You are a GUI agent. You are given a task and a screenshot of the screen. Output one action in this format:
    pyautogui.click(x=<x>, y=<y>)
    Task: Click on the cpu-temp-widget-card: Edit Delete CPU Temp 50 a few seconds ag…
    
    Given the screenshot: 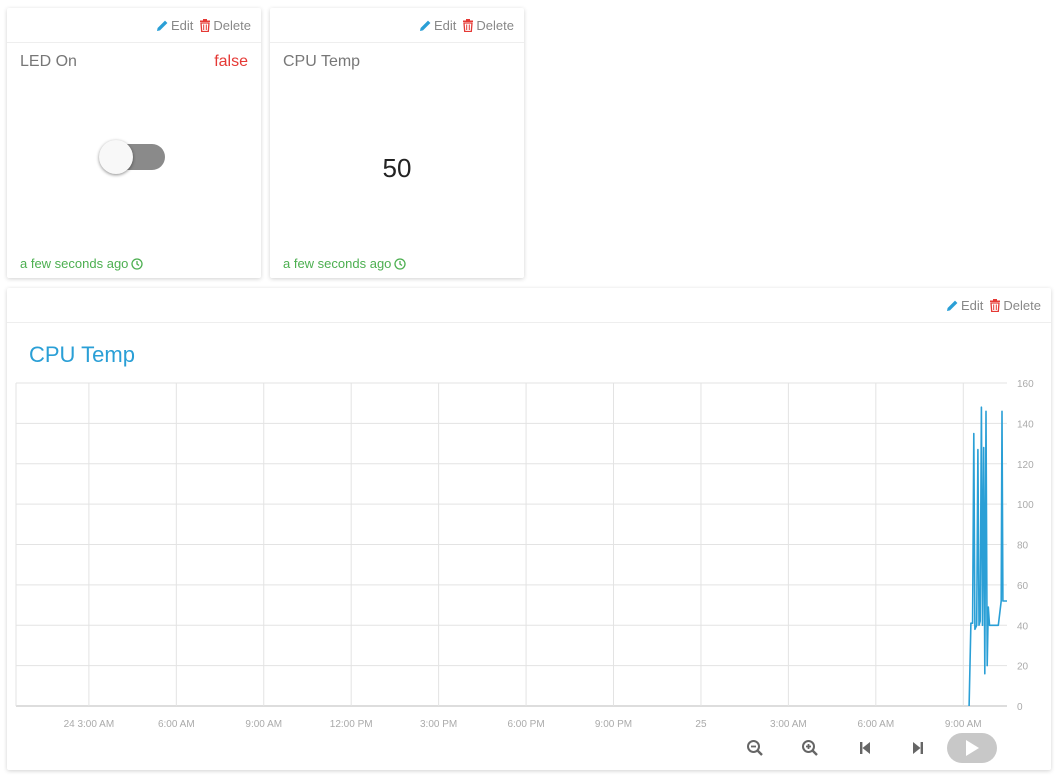 What is the action you would take?
    pyautogui.click(x=397, y=143)
    